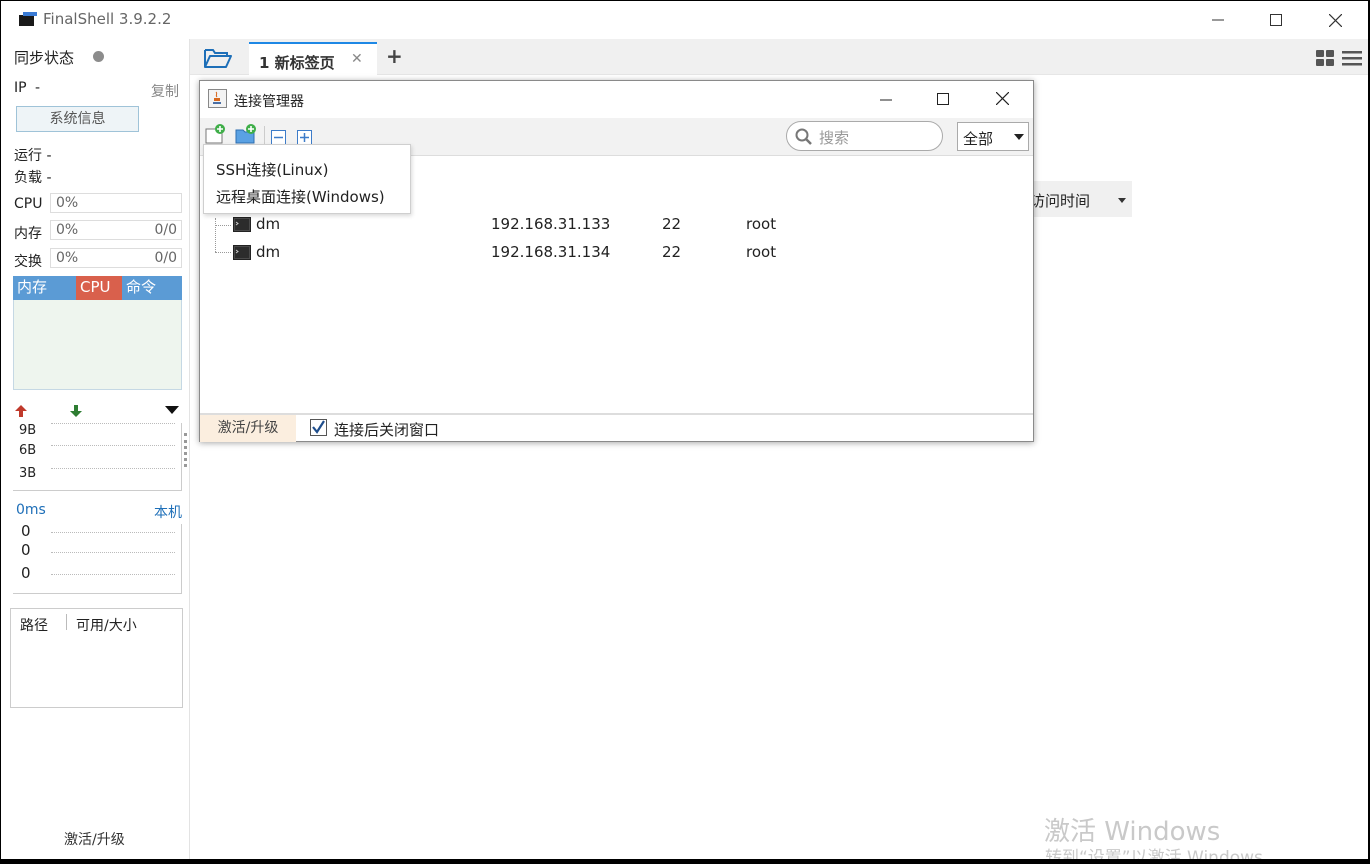  I want to click on ip-value: -, so click(38, 88).